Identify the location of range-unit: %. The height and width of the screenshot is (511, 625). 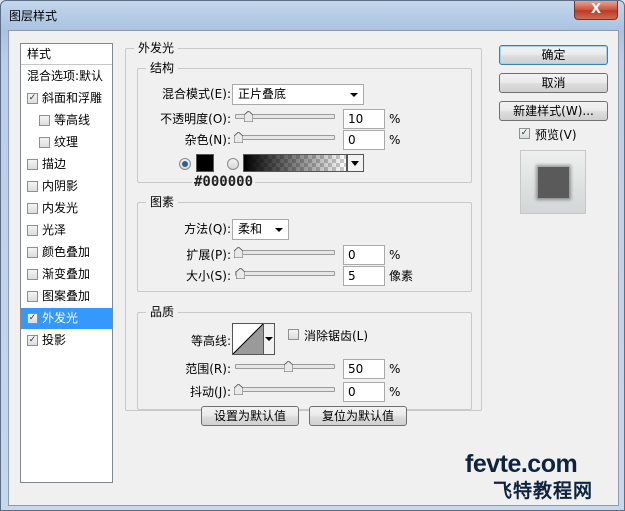
(395, 369).